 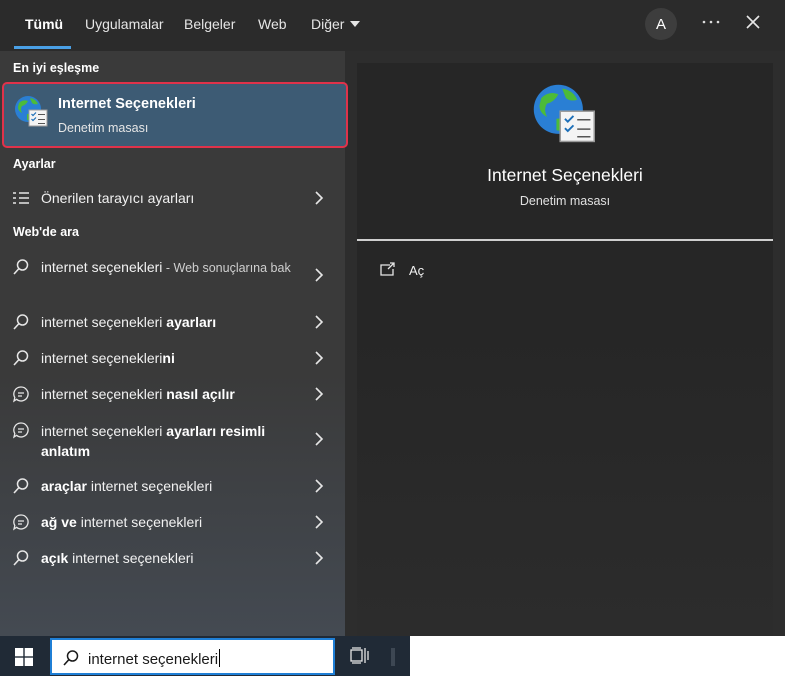 I want to click on section-best-match: En iyi eşleşme, so click(x=56, y=68).